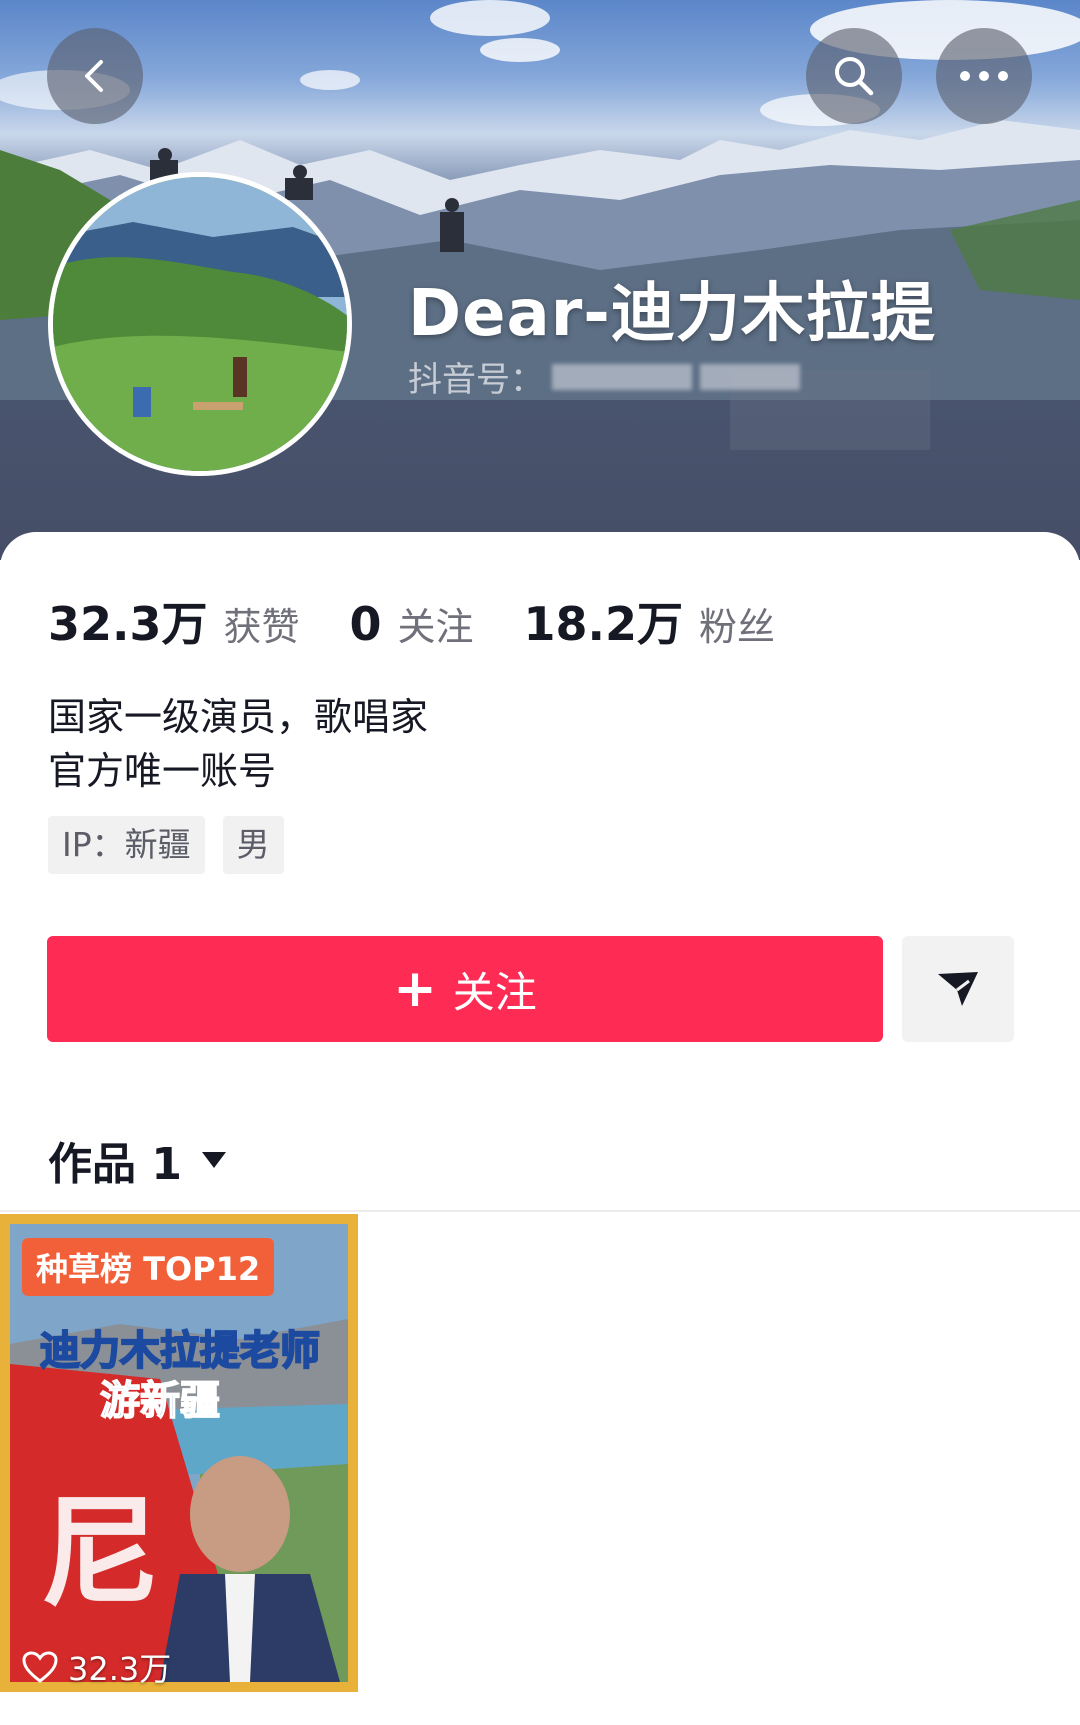  I want to click on plus-icon: +, so click(415, 989).